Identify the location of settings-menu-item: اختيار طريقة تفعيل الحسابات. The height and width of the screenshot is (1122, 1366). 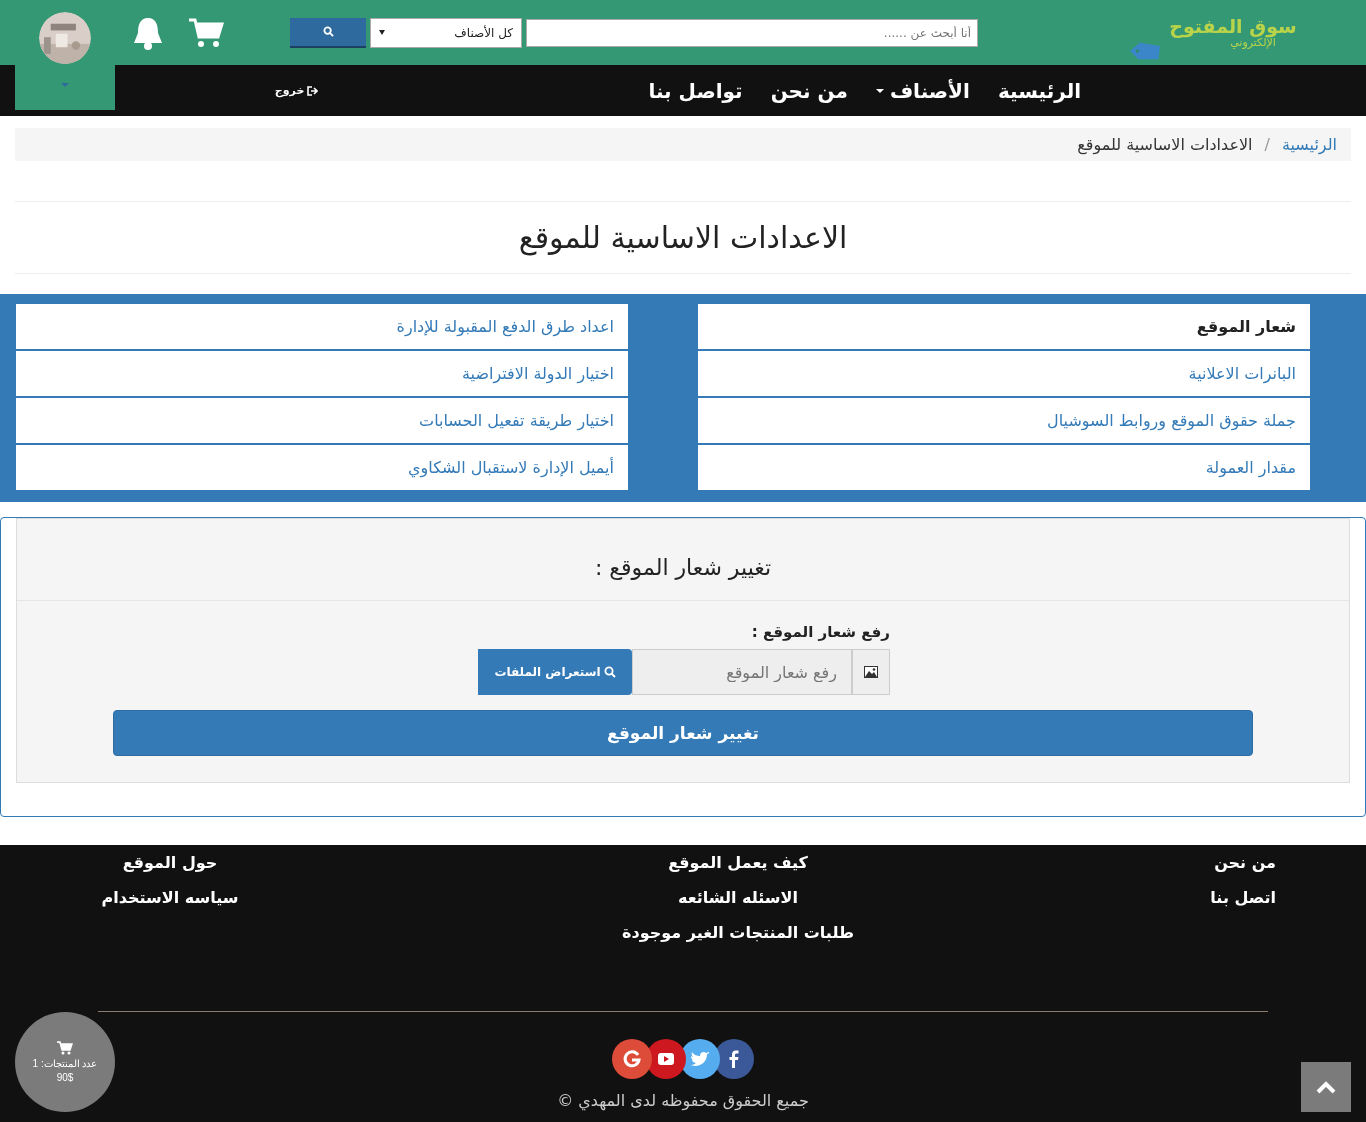
(322, 421).